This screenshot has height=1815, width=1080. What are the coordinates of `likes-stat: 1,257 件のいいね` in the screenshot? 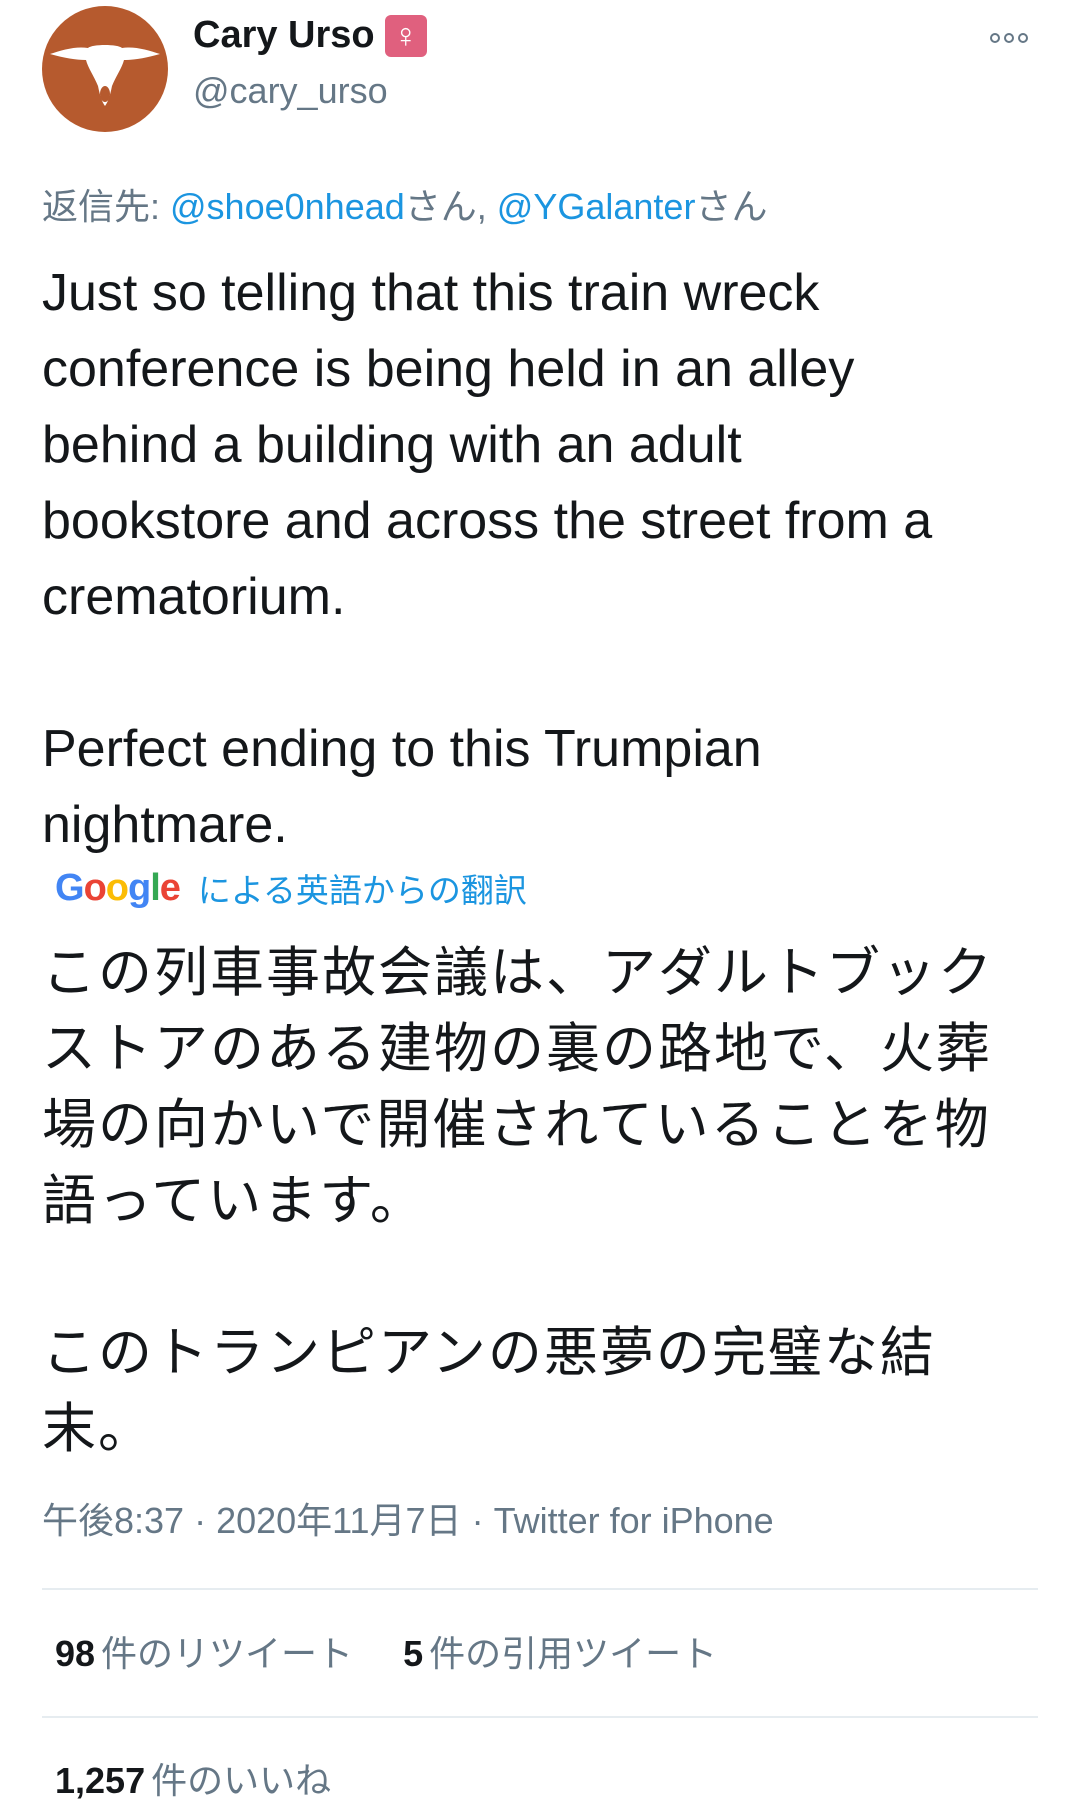 It's located at (193, 1778).